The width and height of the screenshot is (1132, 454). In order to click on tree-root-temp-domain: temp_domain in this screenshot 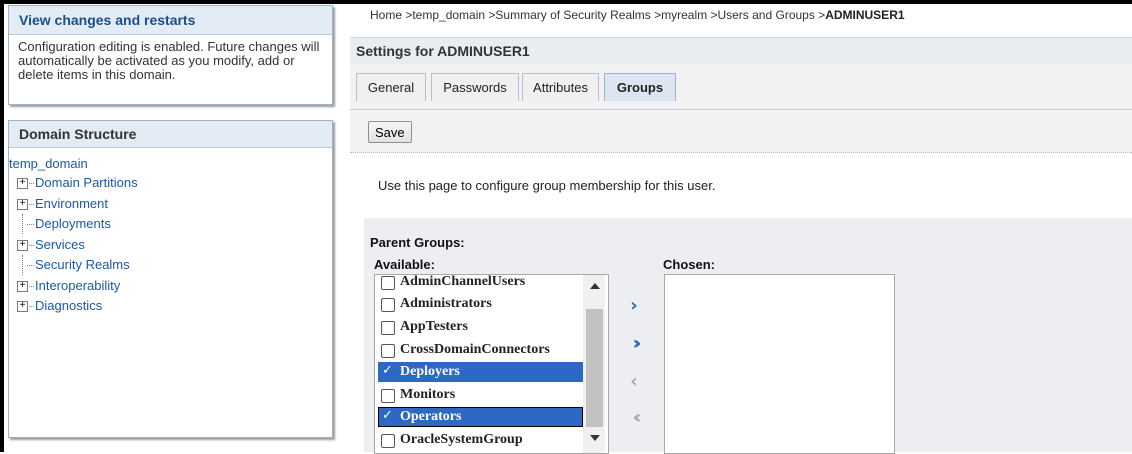, I will do `click(170, 163)`.